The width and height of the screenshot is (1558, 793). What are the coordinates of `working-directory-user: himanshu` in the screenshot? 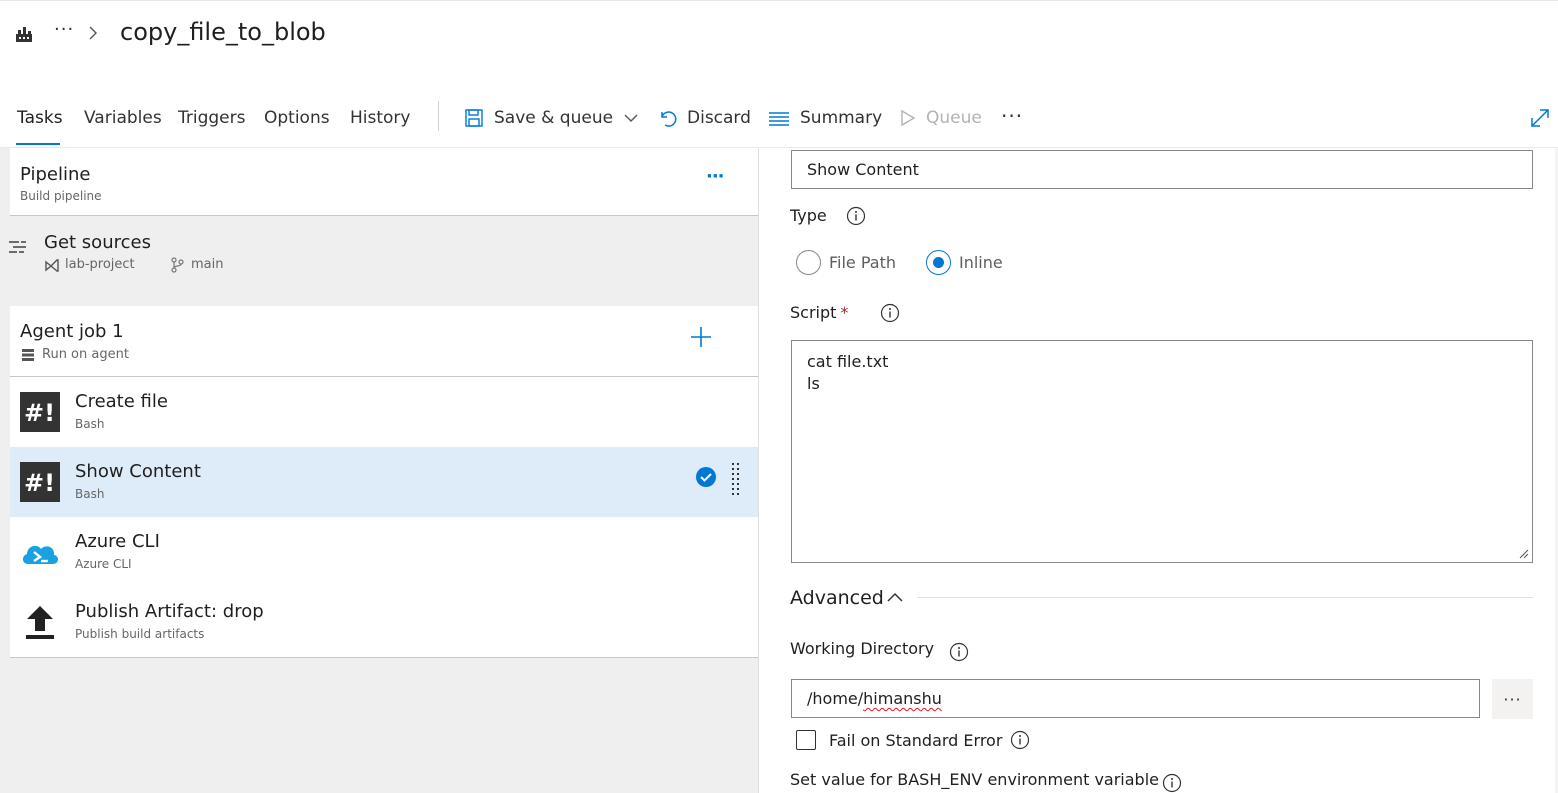 It's located at (902, 698).